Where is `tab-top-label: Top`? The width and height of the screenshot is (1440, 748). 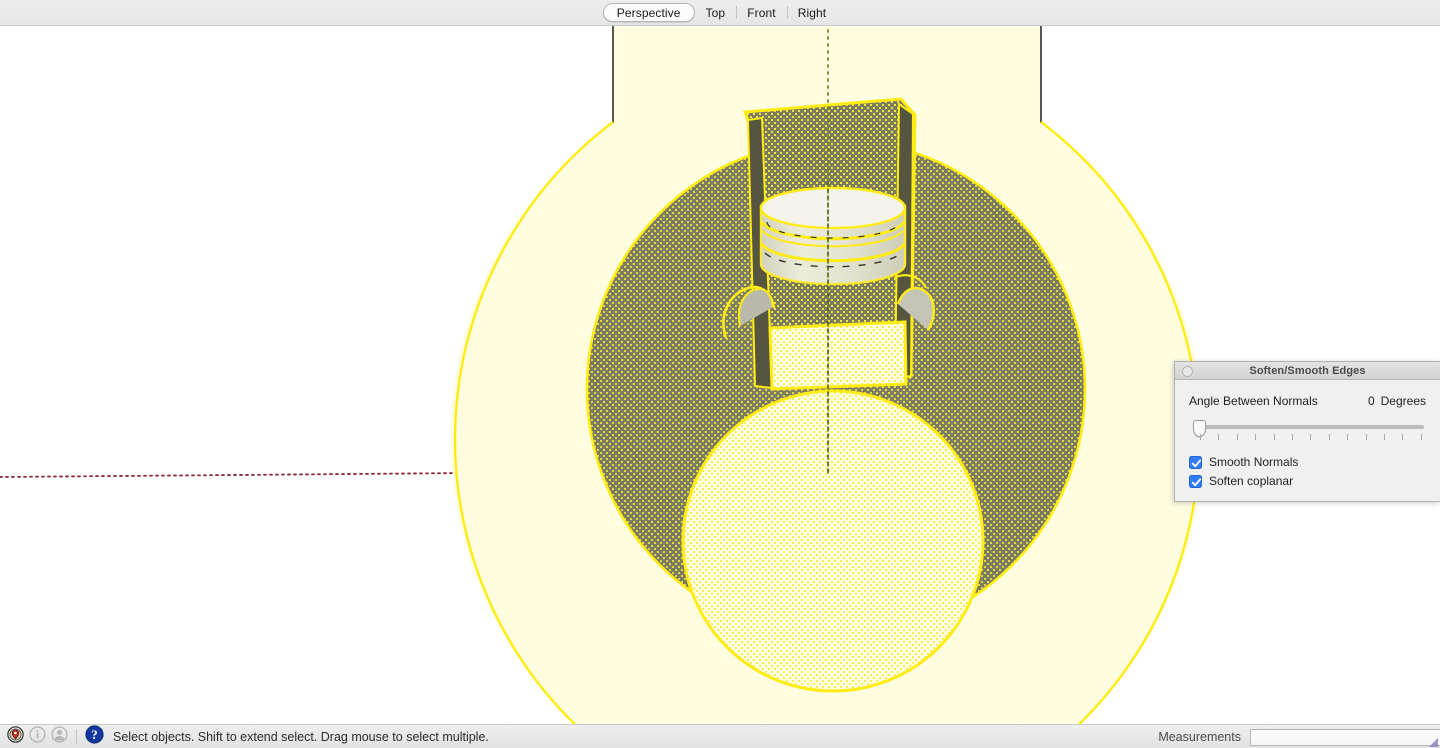
tab-top-label: Top is located at coordinates (715, 12).